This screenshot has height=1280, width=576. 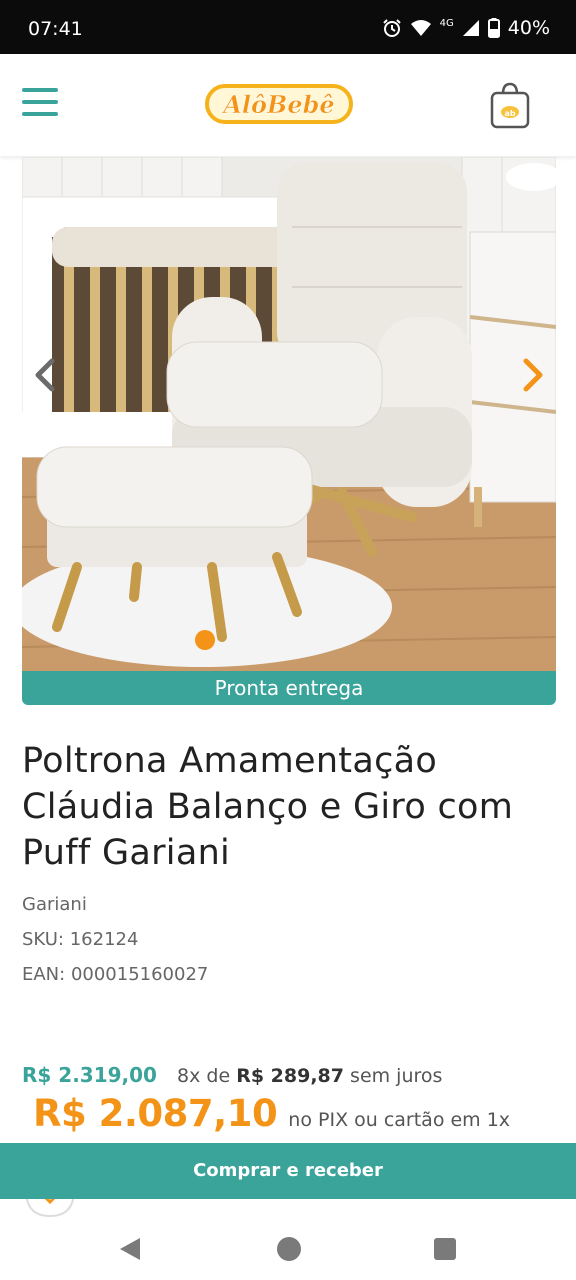 What do you see at coordinates (510, 105) in the screenshot?
I see `shopping-bag-icon: ab` at bounding box center [510, 105].